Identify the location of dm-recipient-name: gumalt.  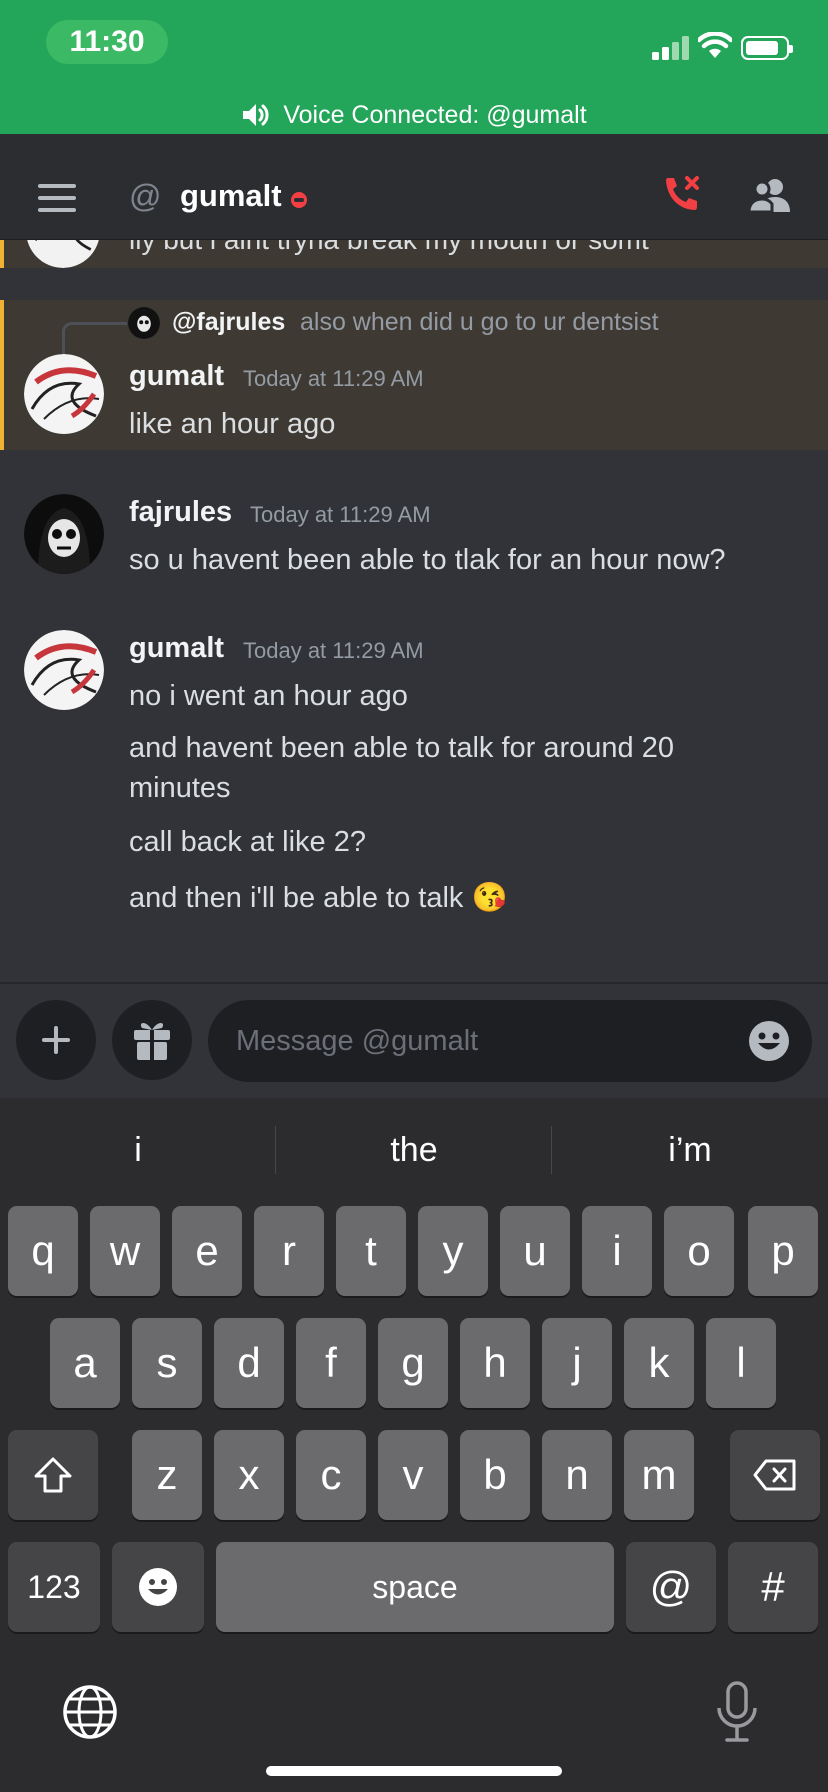
(231, 196).